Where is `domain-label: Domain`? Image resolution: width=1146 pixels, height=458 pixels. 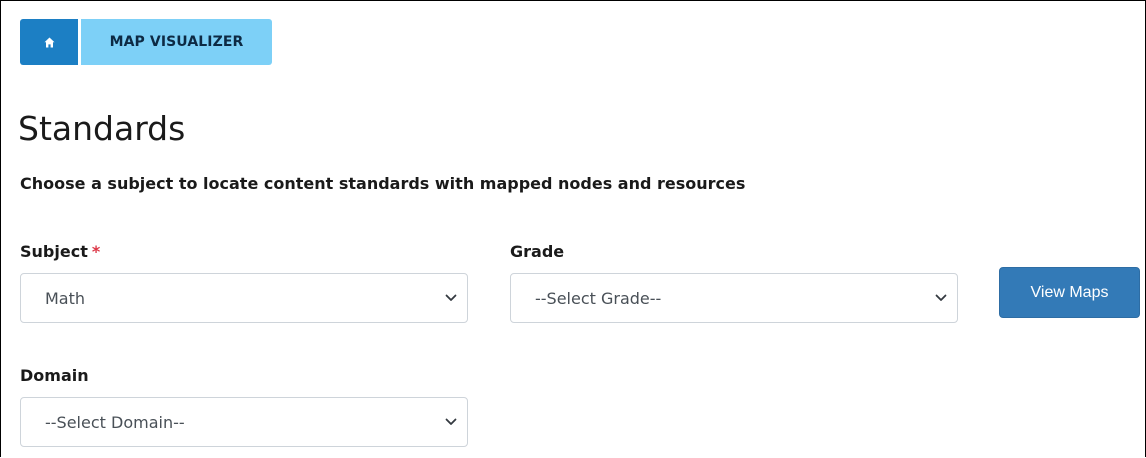
domain-label: Domain is located at coordinates (54, 375).